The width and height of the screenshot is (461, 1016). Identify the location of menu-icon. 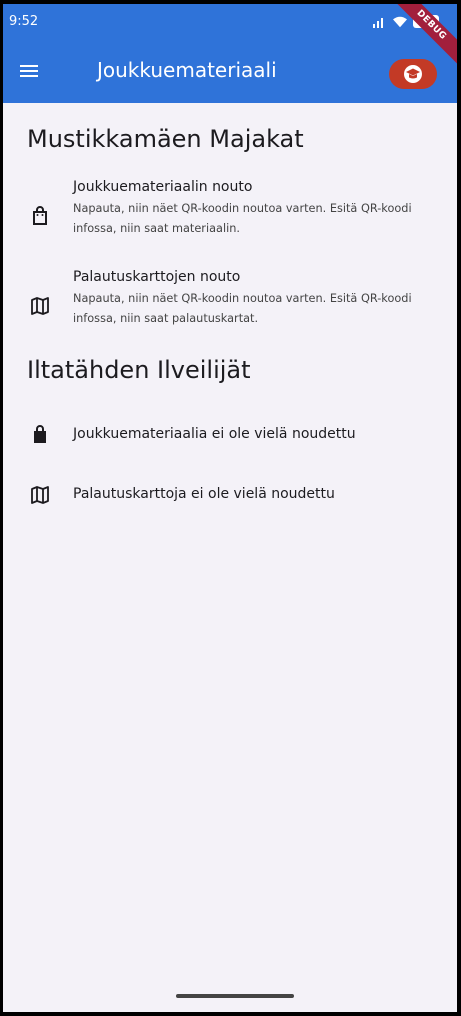
(29, 71).